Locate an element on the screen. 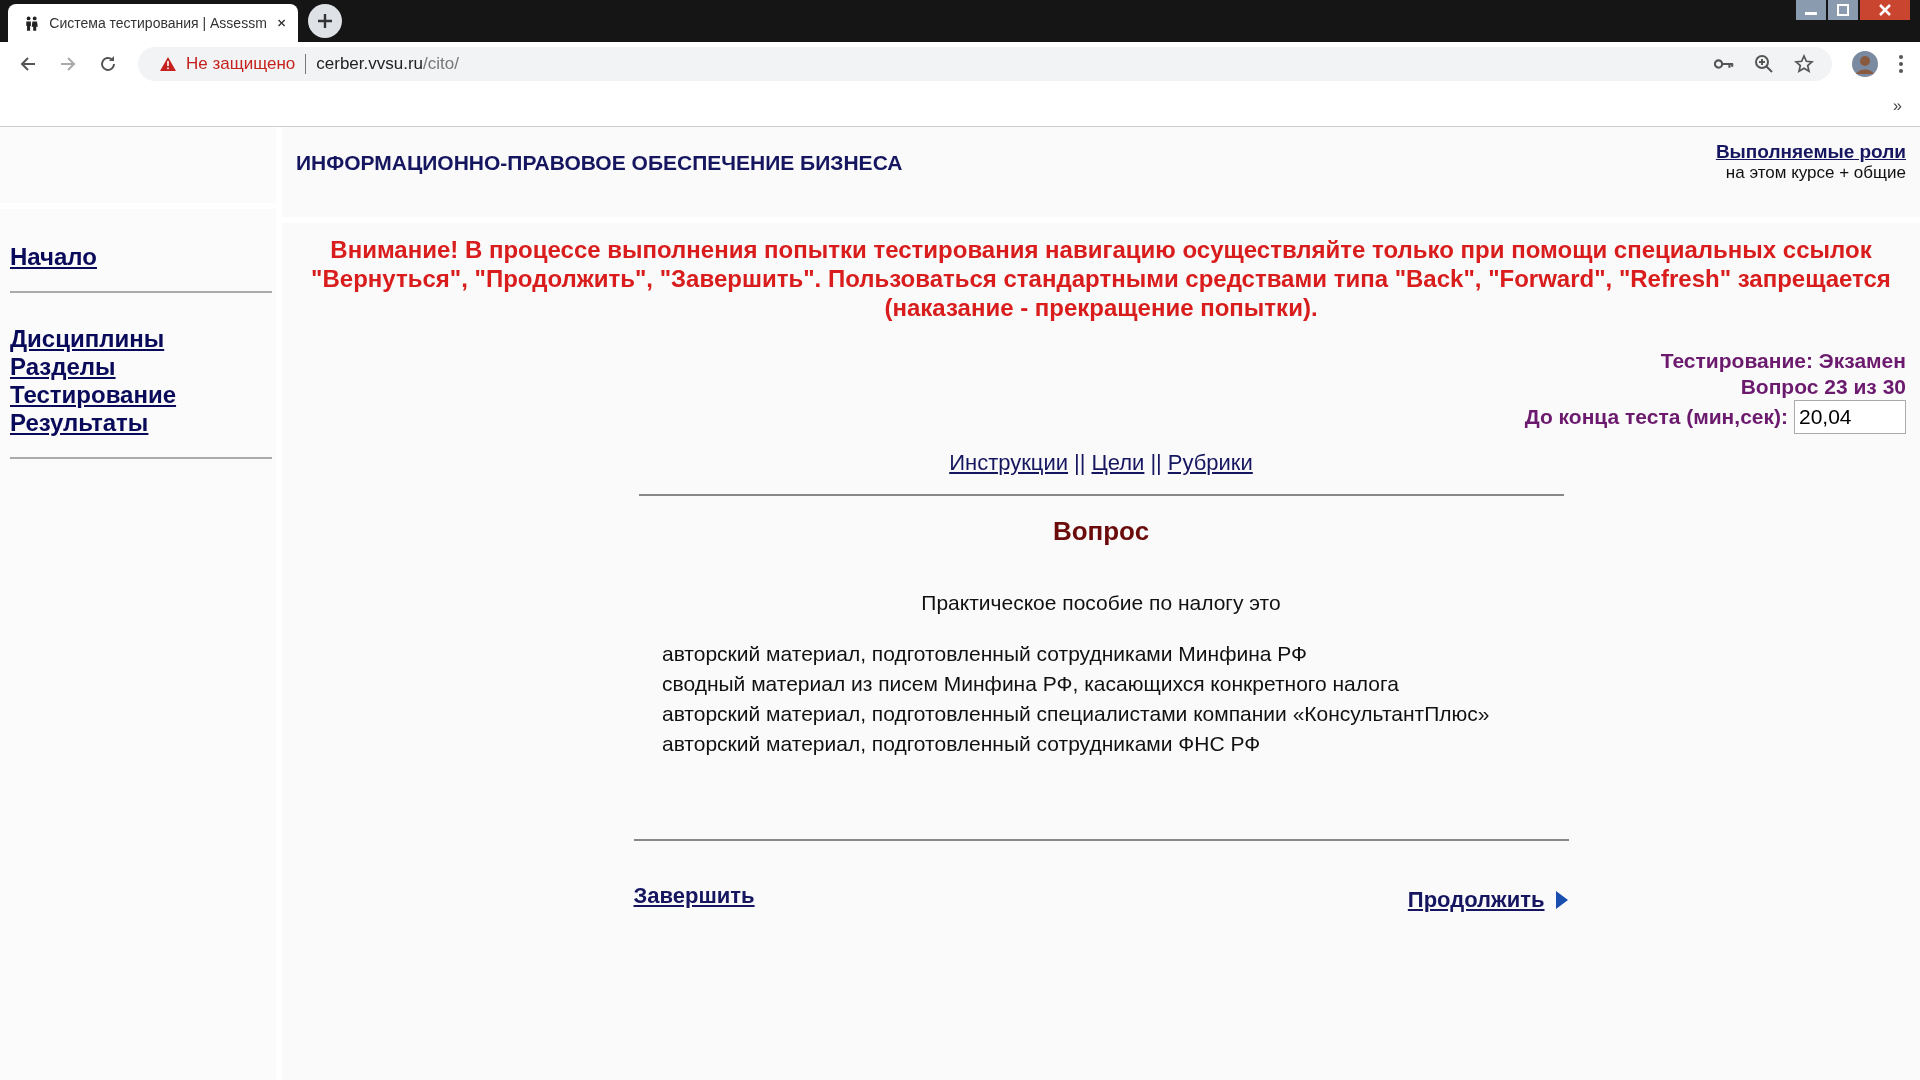  question-text: Практическое пособие по налогу это is located at coordinates (1101, 603).